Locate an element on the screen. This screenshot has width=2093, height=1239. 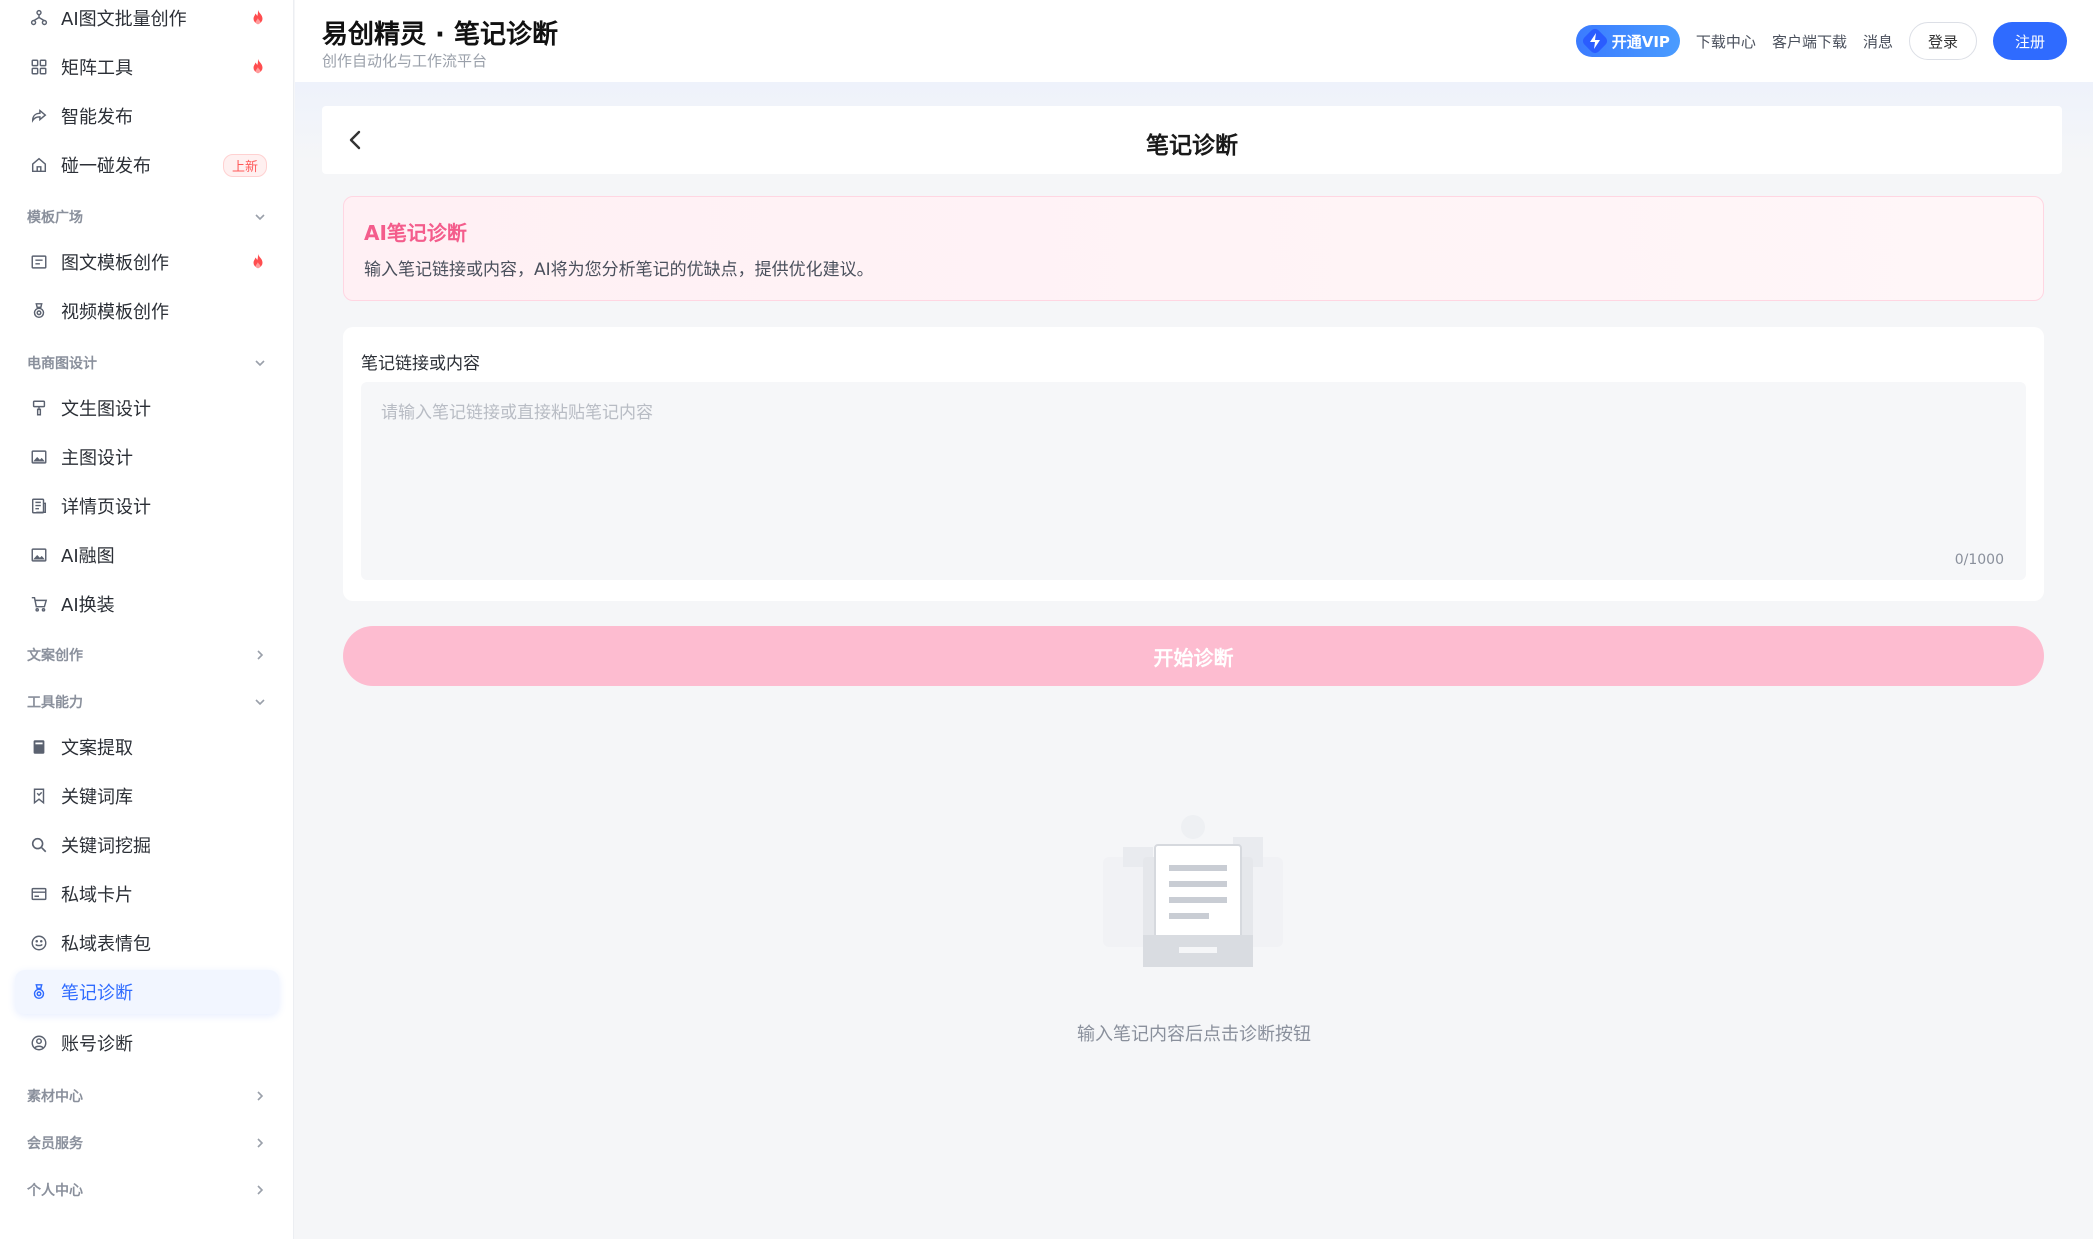
messages-link: 消息 is located at coordinates (1878, 41).